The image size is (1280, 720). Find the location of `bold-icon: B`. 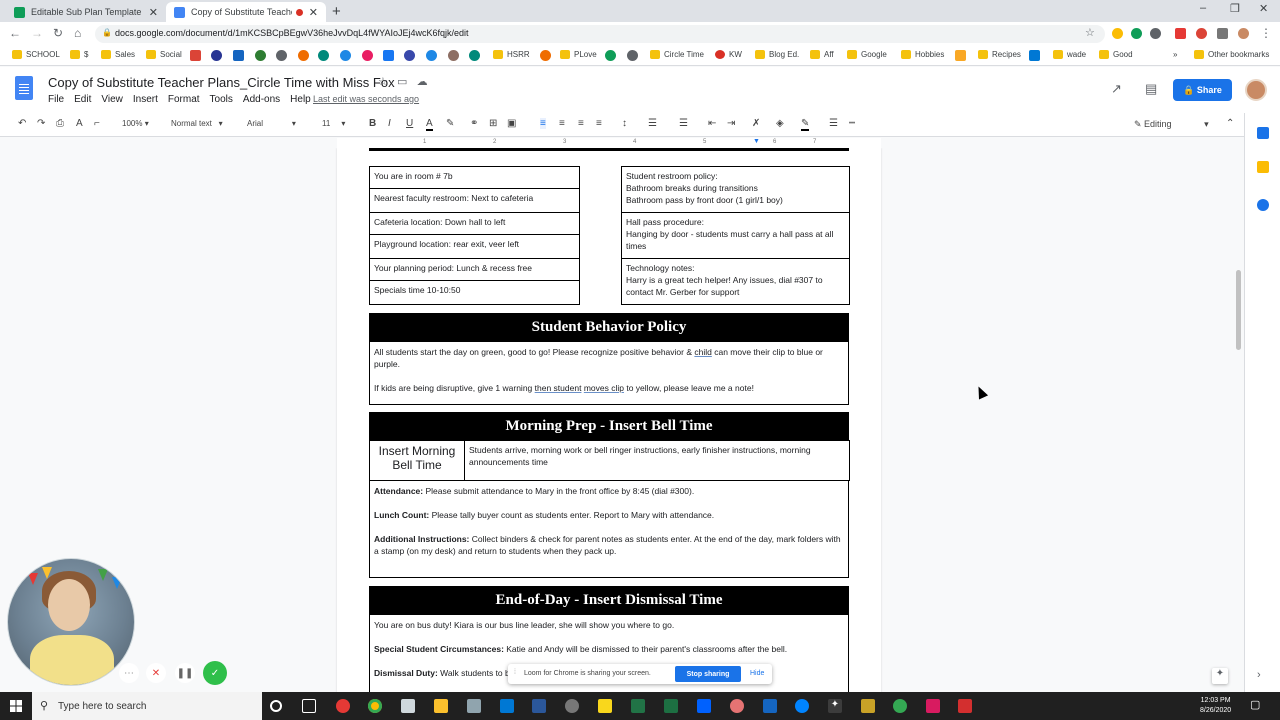

bold-icon: B is located at coordinates (372, 123).